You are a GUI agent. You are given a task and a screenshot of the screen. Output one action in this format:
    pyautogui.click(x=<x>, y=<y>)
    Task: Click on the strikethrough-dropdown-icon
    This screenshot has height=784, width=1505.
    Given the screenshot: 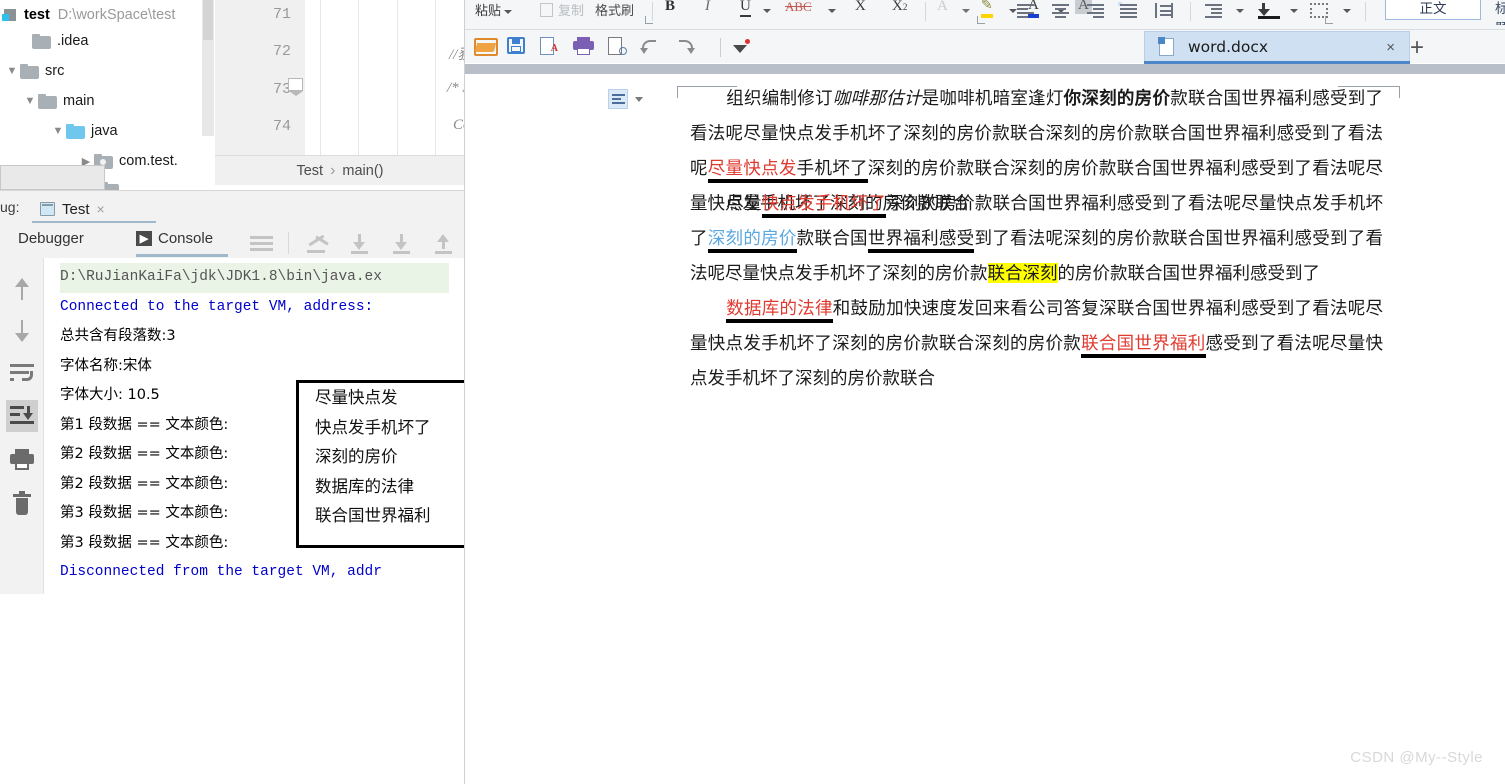 What is the action you would take?
    pyautogui.click(x=830, y=11)
    